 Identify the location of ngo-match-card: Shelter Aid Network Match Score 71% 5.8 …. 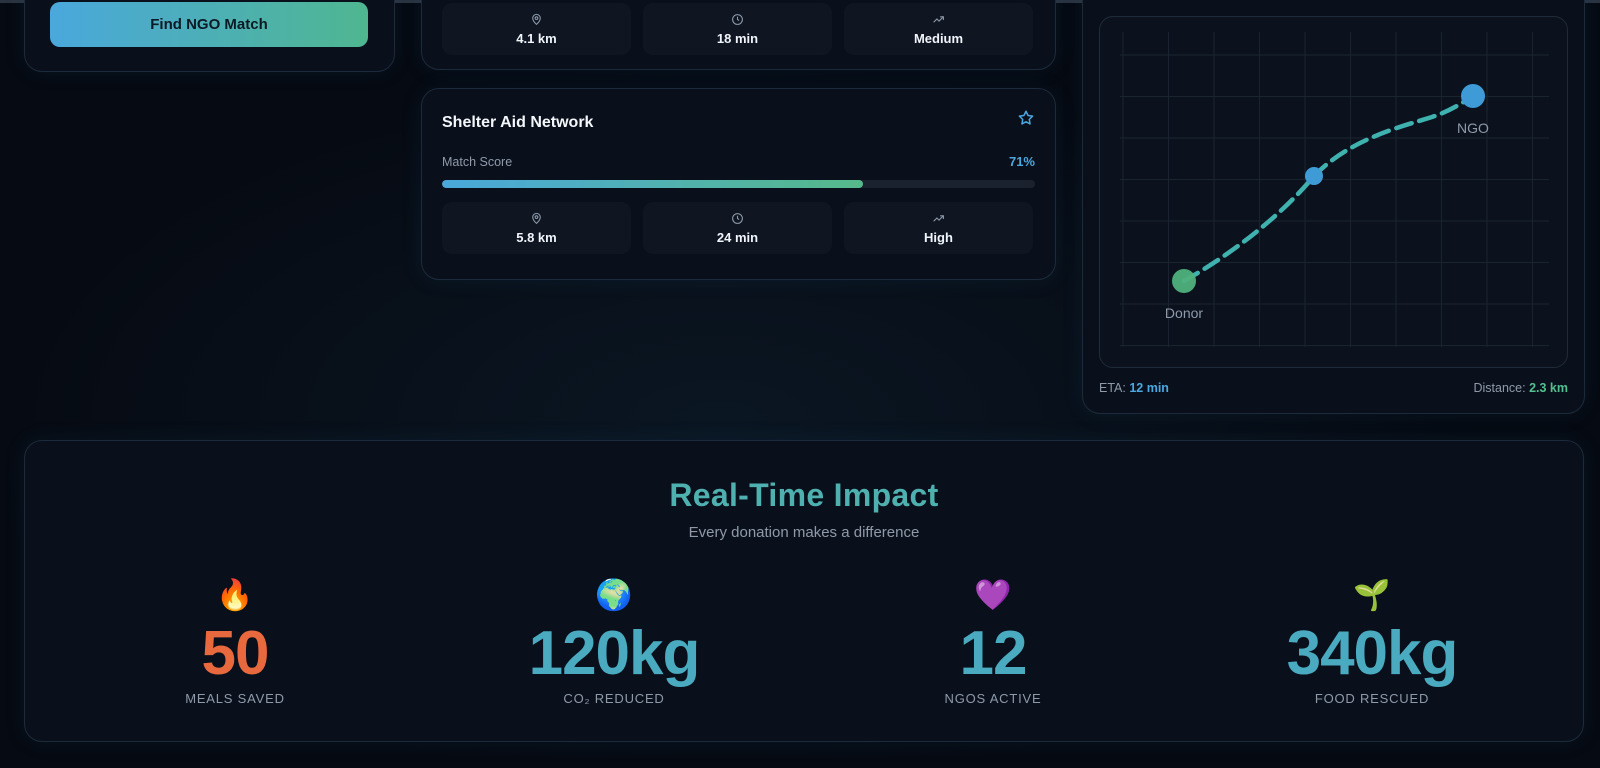
(738, 184).